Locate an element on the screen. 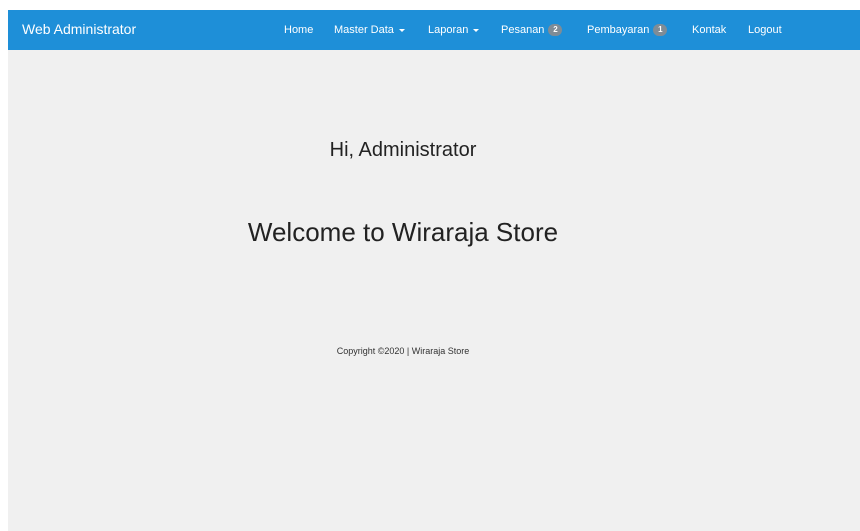  pembayaran-count-badge: 1 is located at coordinates (660, 30).